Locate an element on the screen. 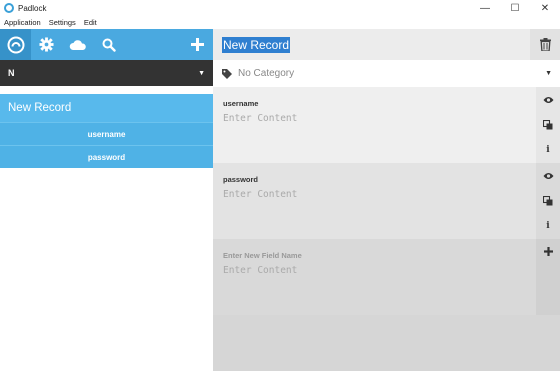 This screenshot has width=560, height=371. new-field: Enter New Field Name Enter Content is located at coordinates (386, 277).